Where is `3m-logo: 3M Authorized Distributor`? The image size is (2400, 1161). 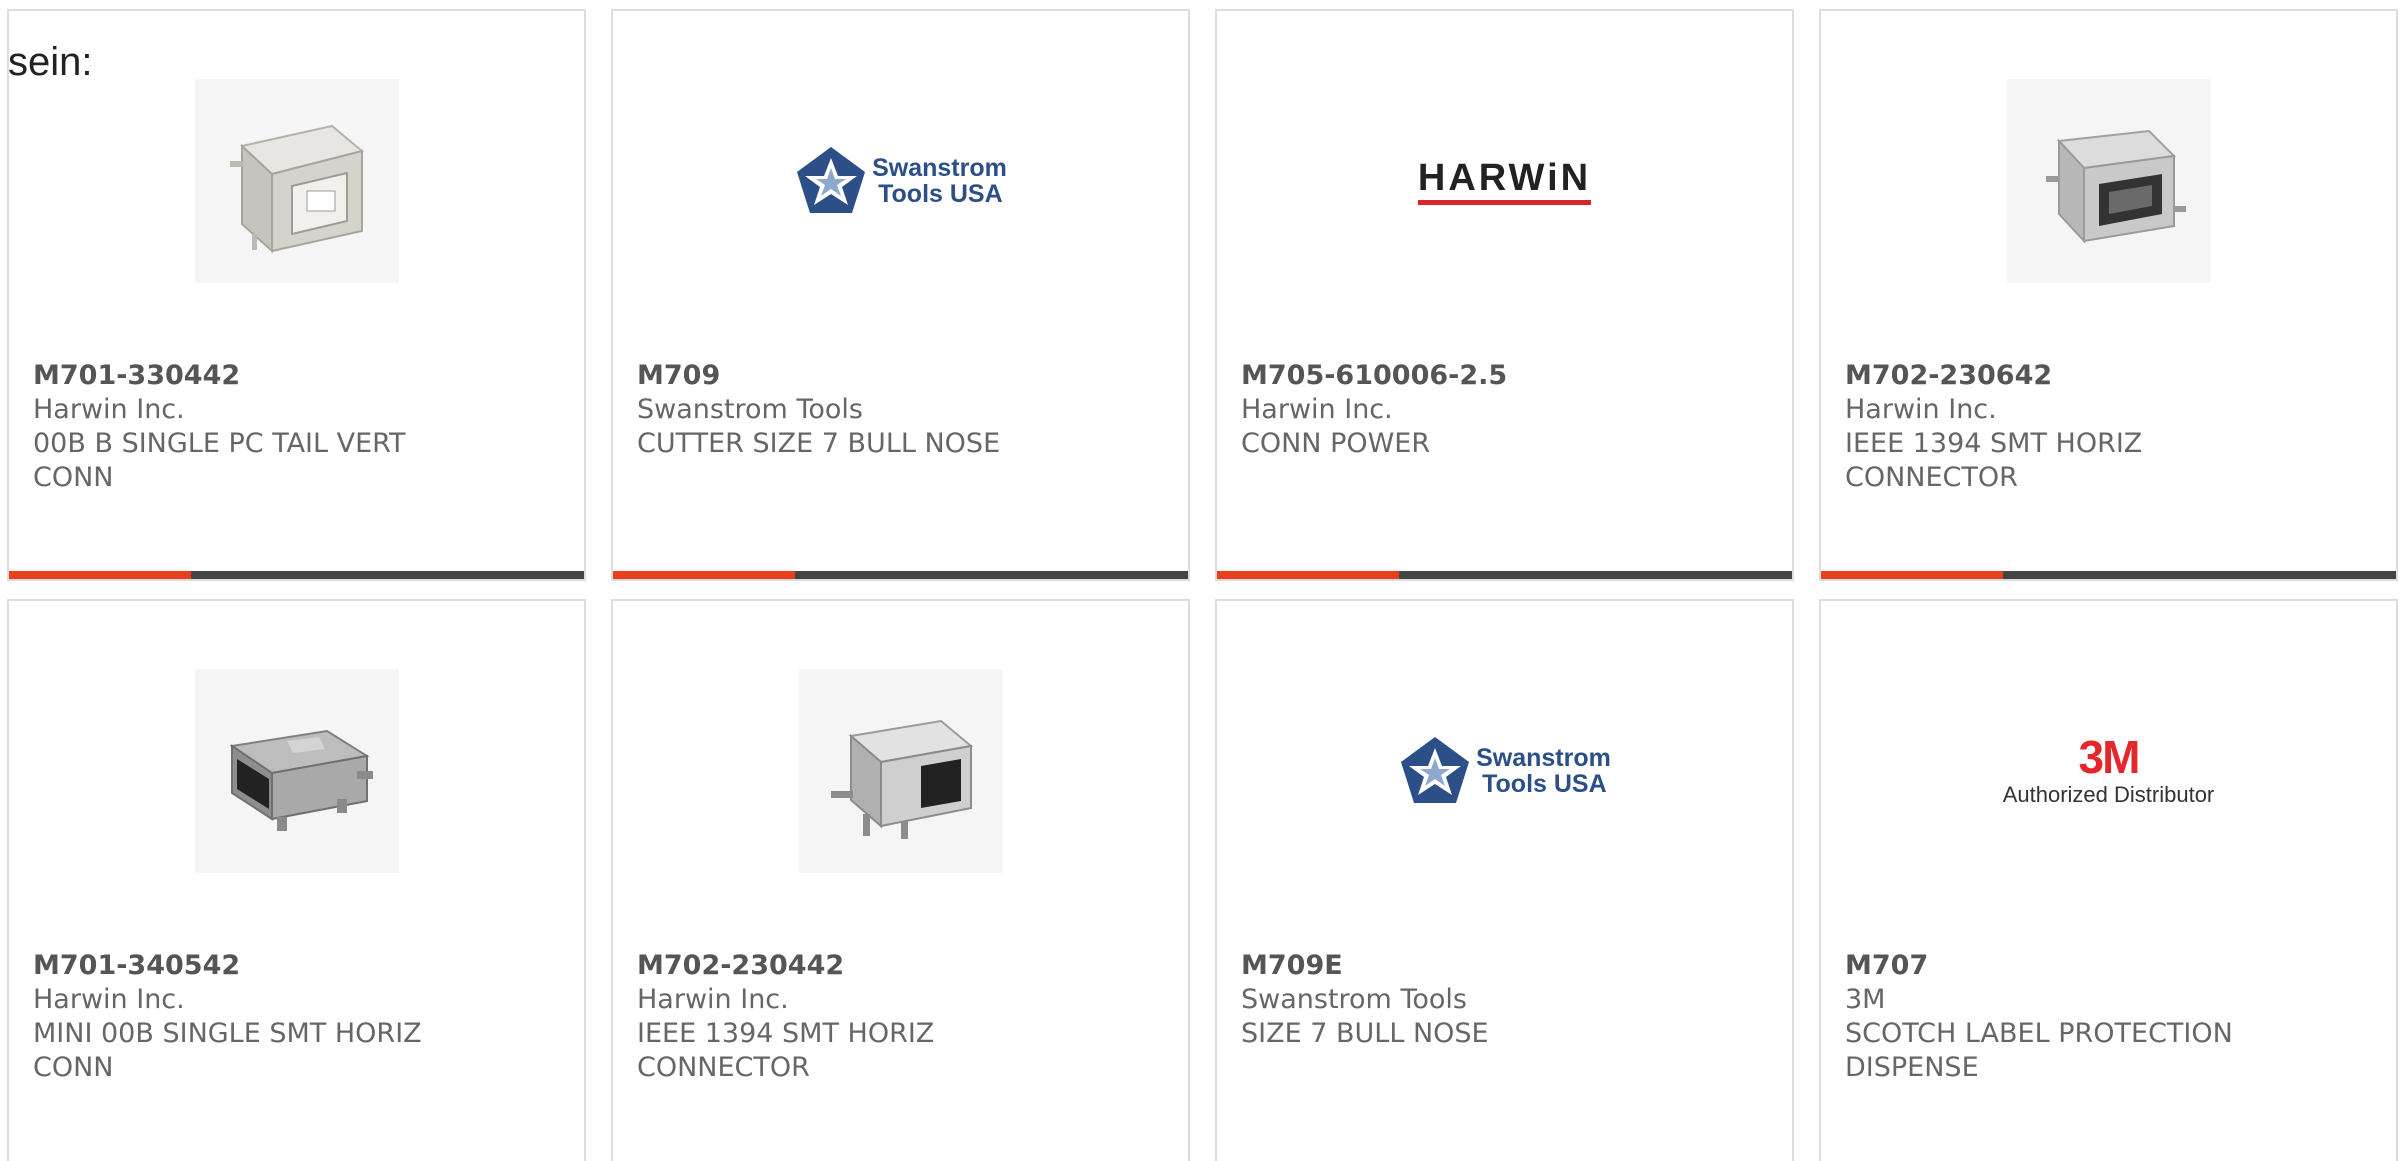
3m-logo: 3M Authorized Distributor is located at coordinates (2109, 771).